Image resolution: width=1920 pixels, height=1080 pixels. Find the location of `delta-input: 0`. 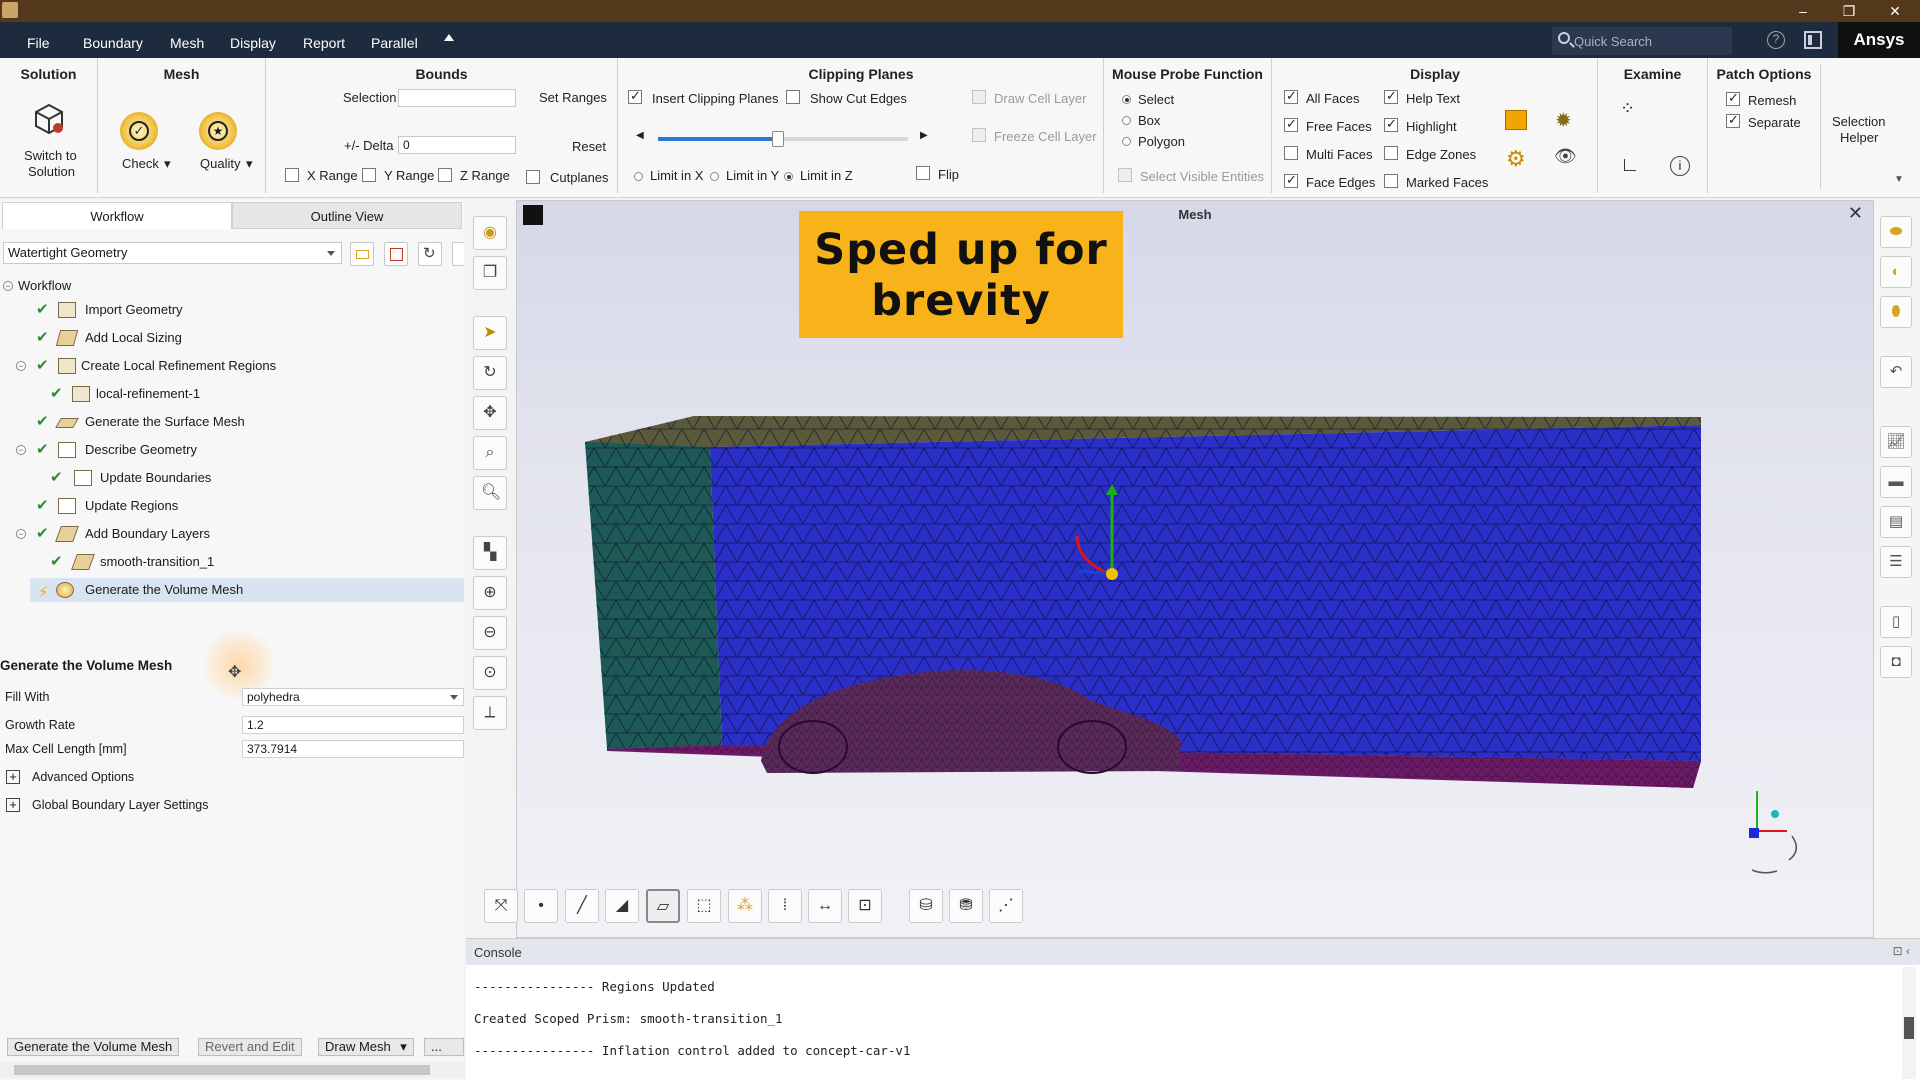

delta-input: 0 is located at coordinates (457, 145).